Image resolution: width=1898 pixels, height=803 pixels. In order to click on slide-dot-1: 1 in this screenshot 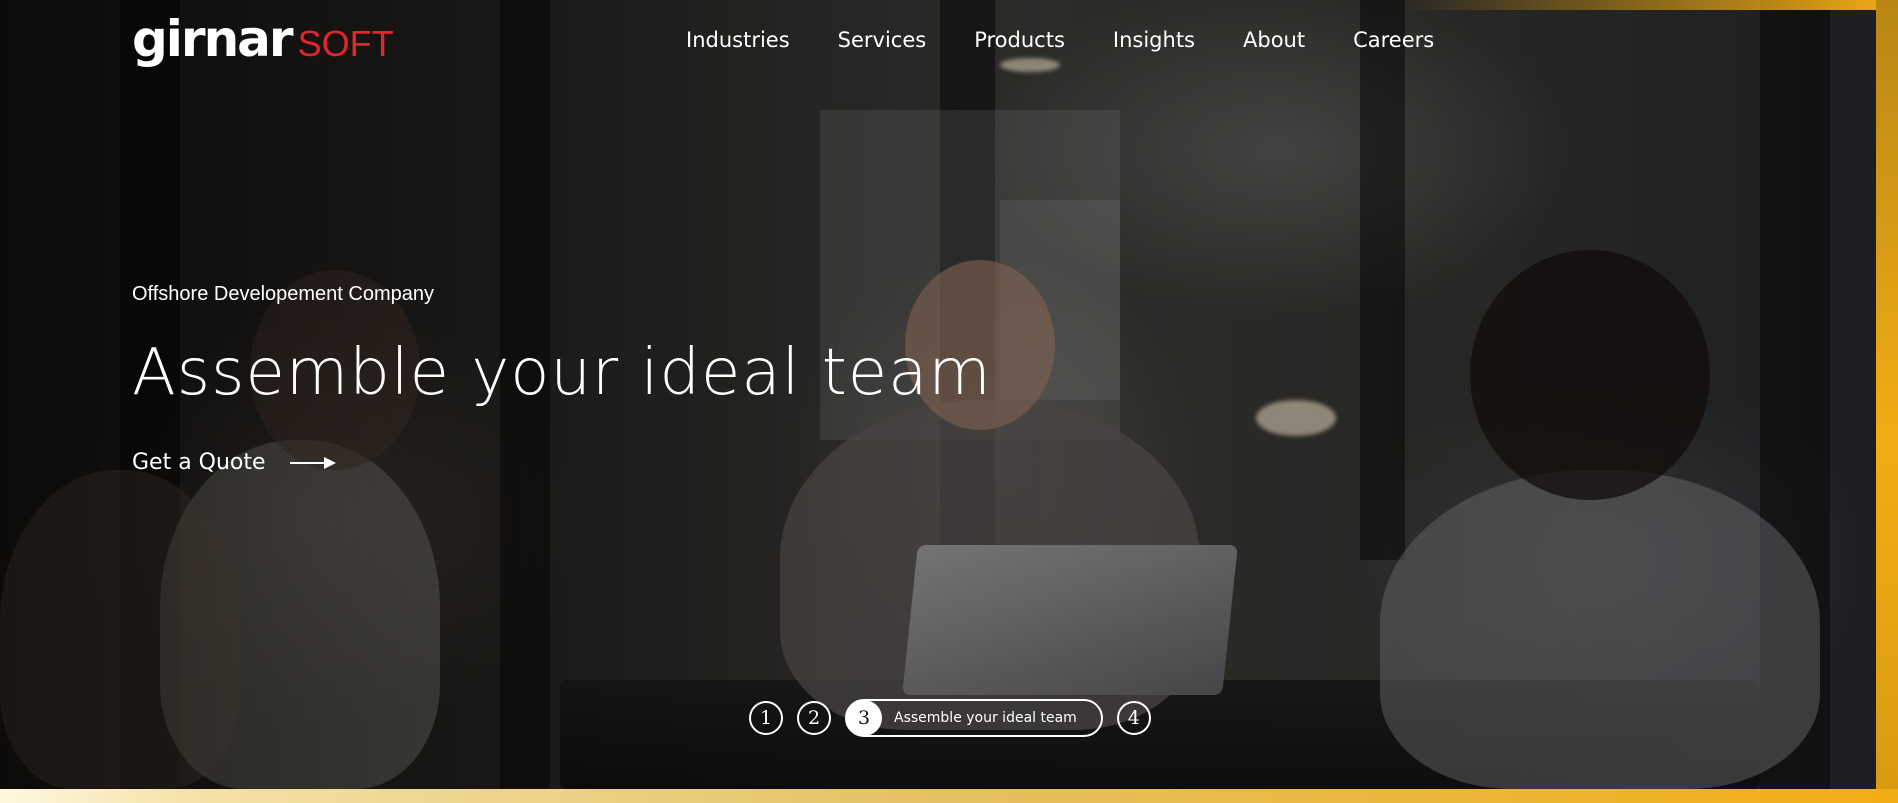, I will do `click(766, 718)`.